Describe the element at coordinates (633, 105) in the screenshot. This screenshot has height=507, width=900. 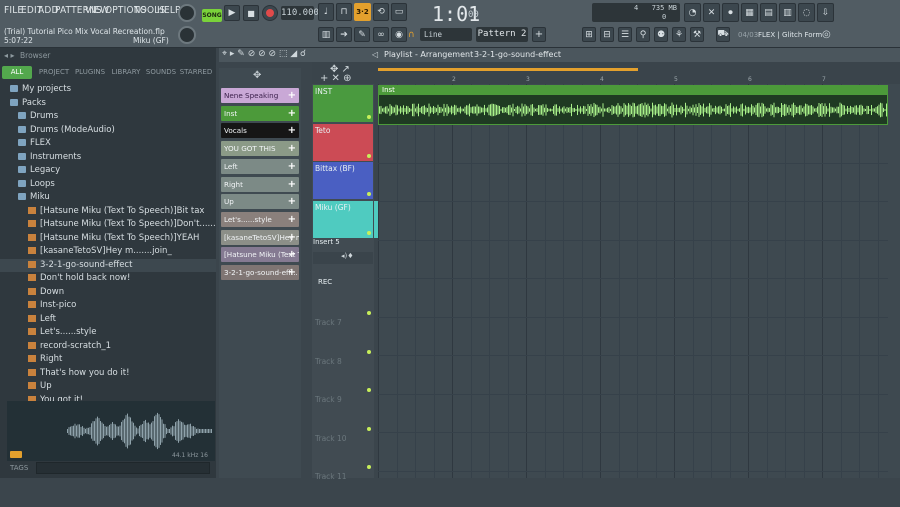
I see `inst-clip: Inst` at that location.